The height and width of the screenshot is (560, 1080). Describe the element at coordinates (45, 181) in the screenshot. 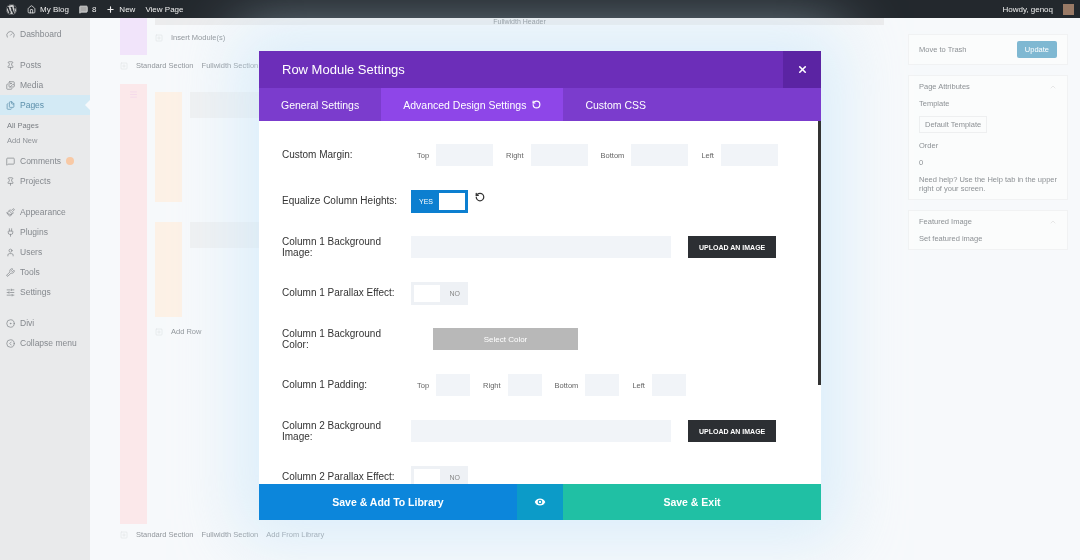

I see `menu-item: Projects` at that location.